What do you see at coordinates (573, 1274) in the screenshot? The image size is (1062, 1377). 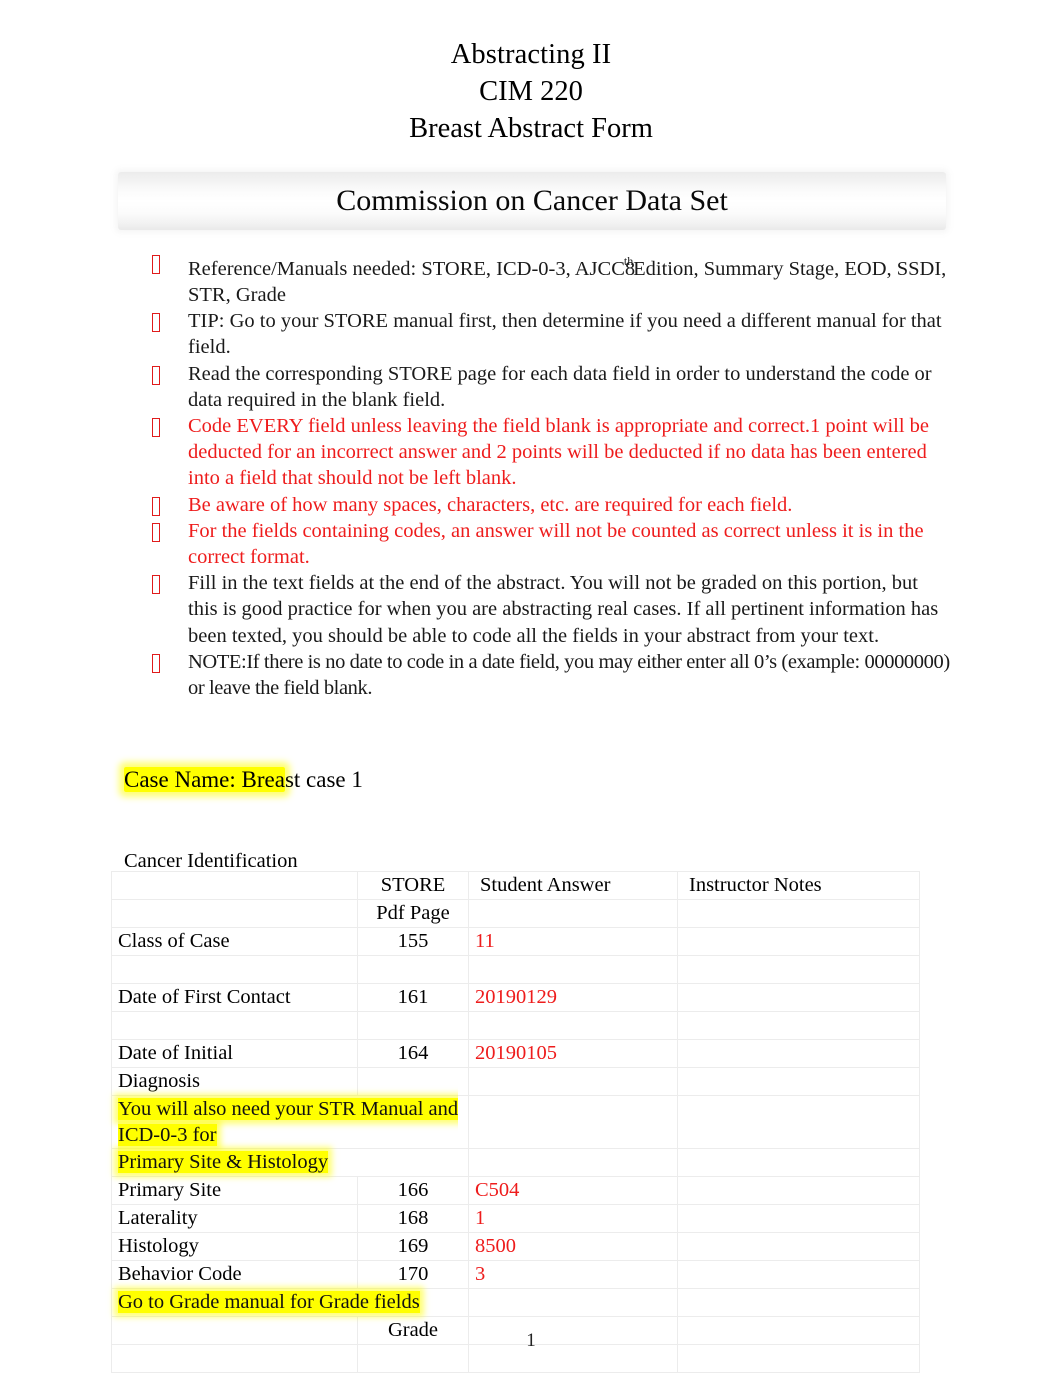 I see `cell-answer: 3` at bounding box center [573, 1274].